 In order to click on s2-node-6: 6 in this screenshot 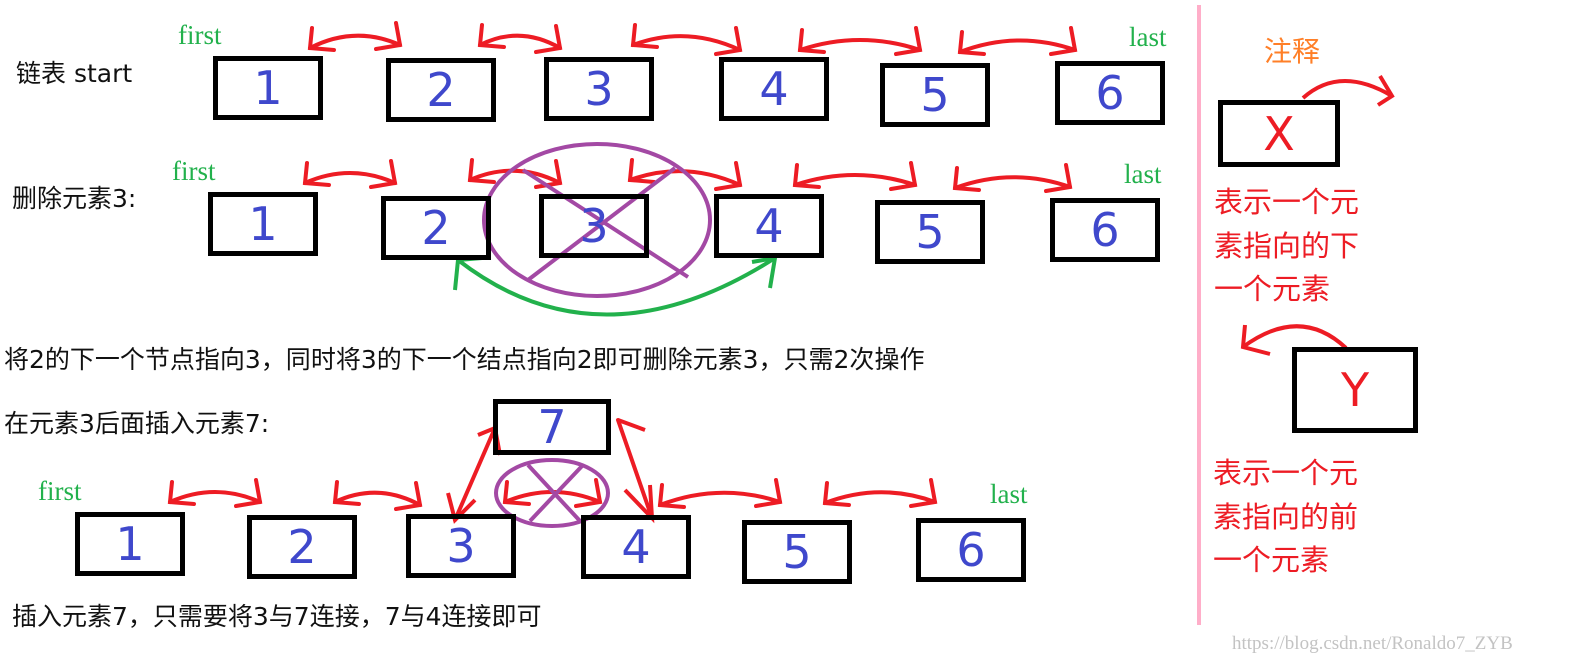, I will do `click(1105, 230)`.